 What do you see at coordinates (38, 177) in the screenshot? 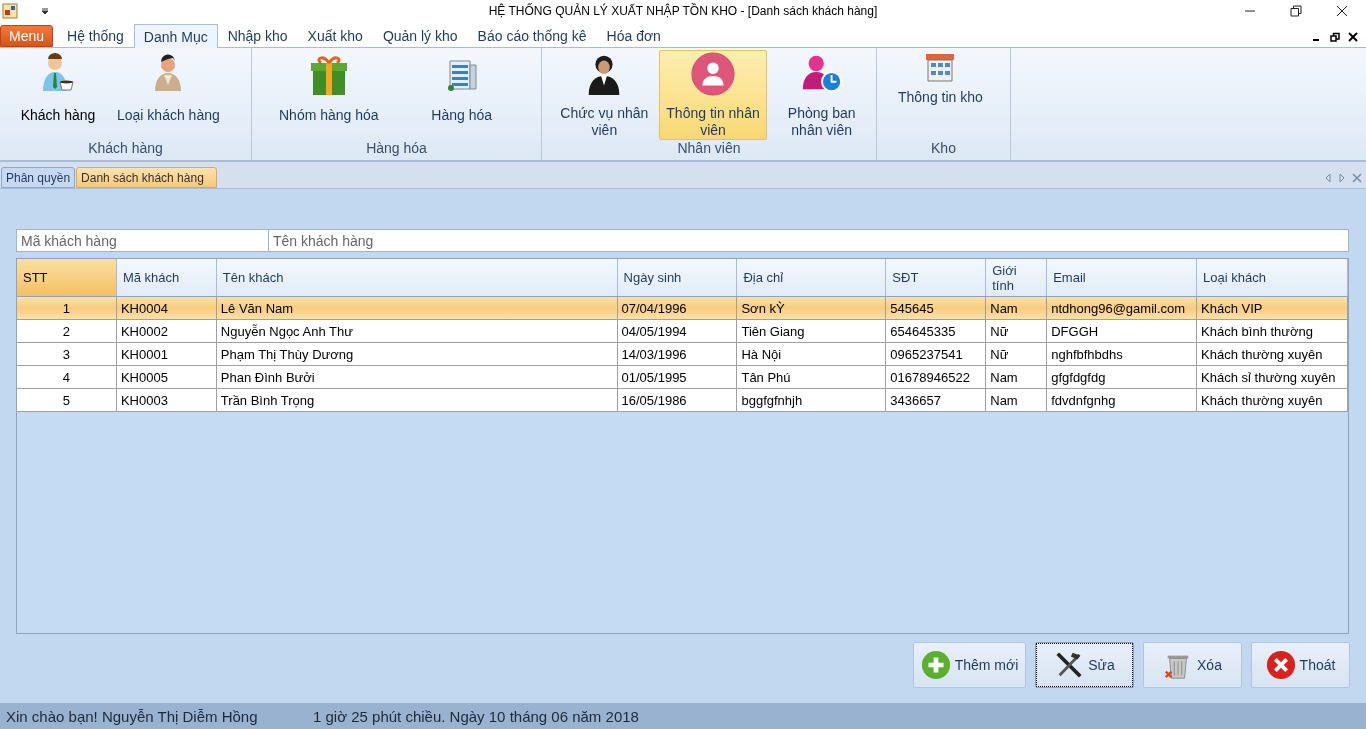
I see `document-tab: Phân quyền` at bounding box center [38, 177].